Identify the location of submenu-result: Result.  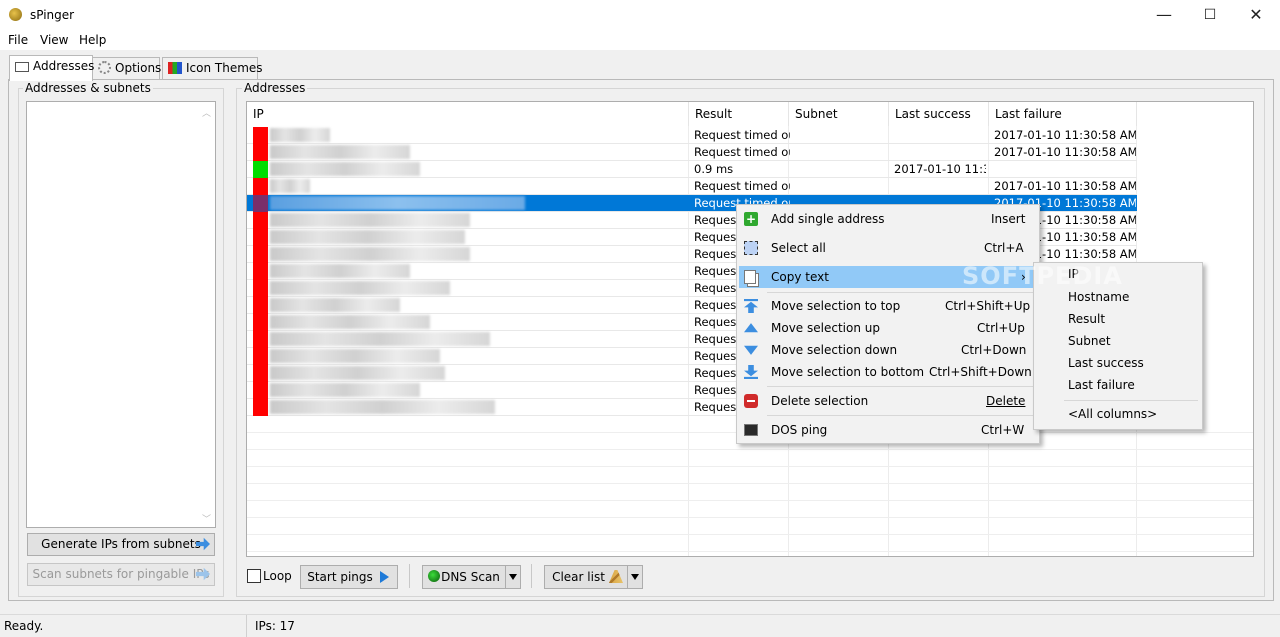
(1086, 319).